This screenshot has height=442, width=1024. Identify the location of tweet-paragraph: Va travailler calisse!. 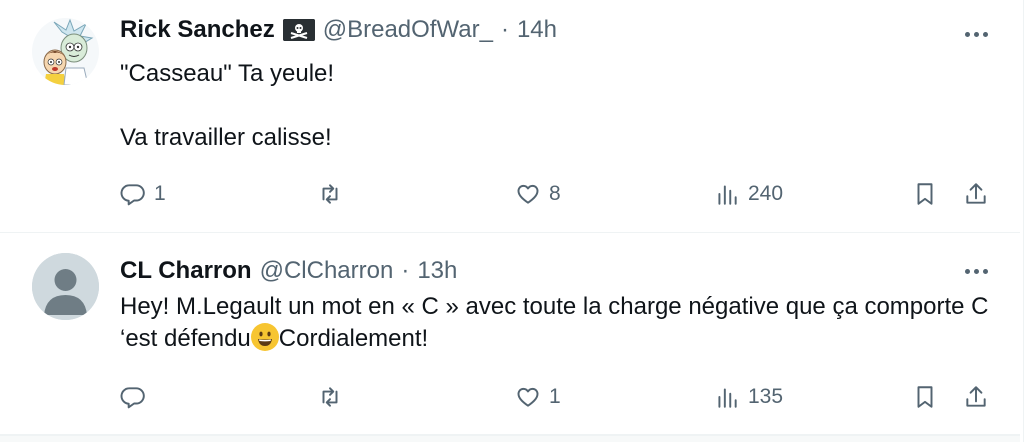
(226, 137).